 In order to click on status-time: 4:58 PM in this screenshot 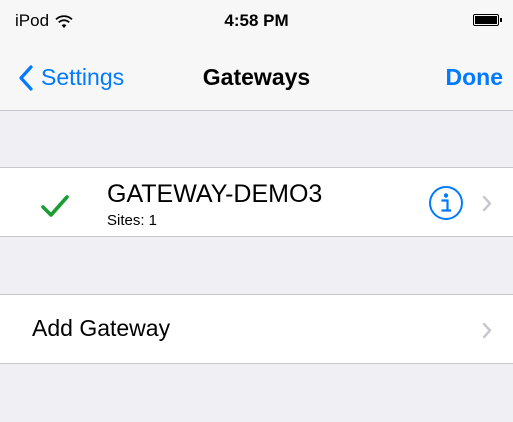, I will do `click(256, 20)`.